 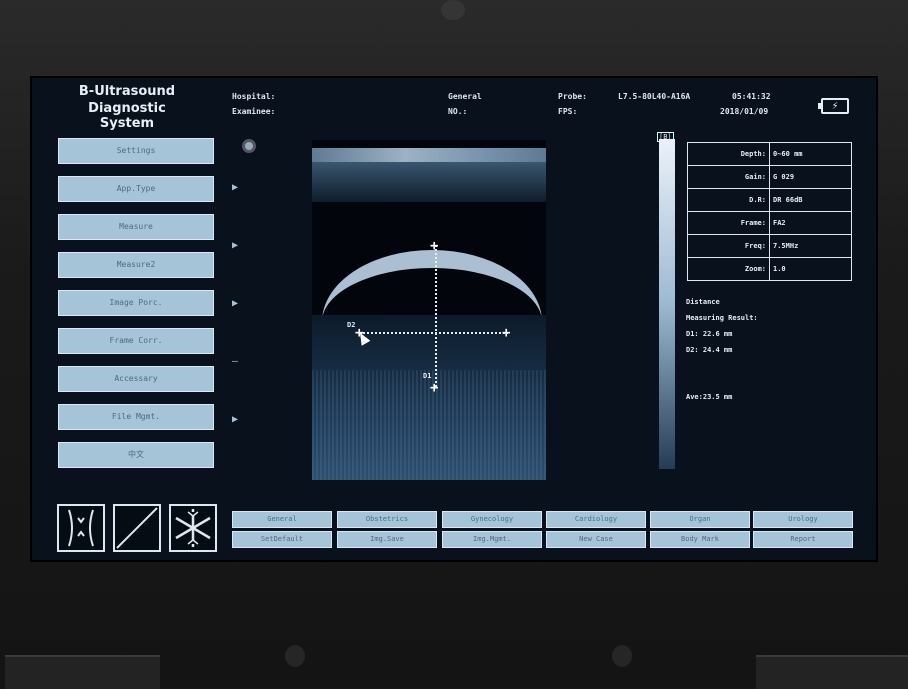 What do you see at coordinates (295, 656) in the screenshot?
I see `device-screw-left` at bounding box center [295, 656].